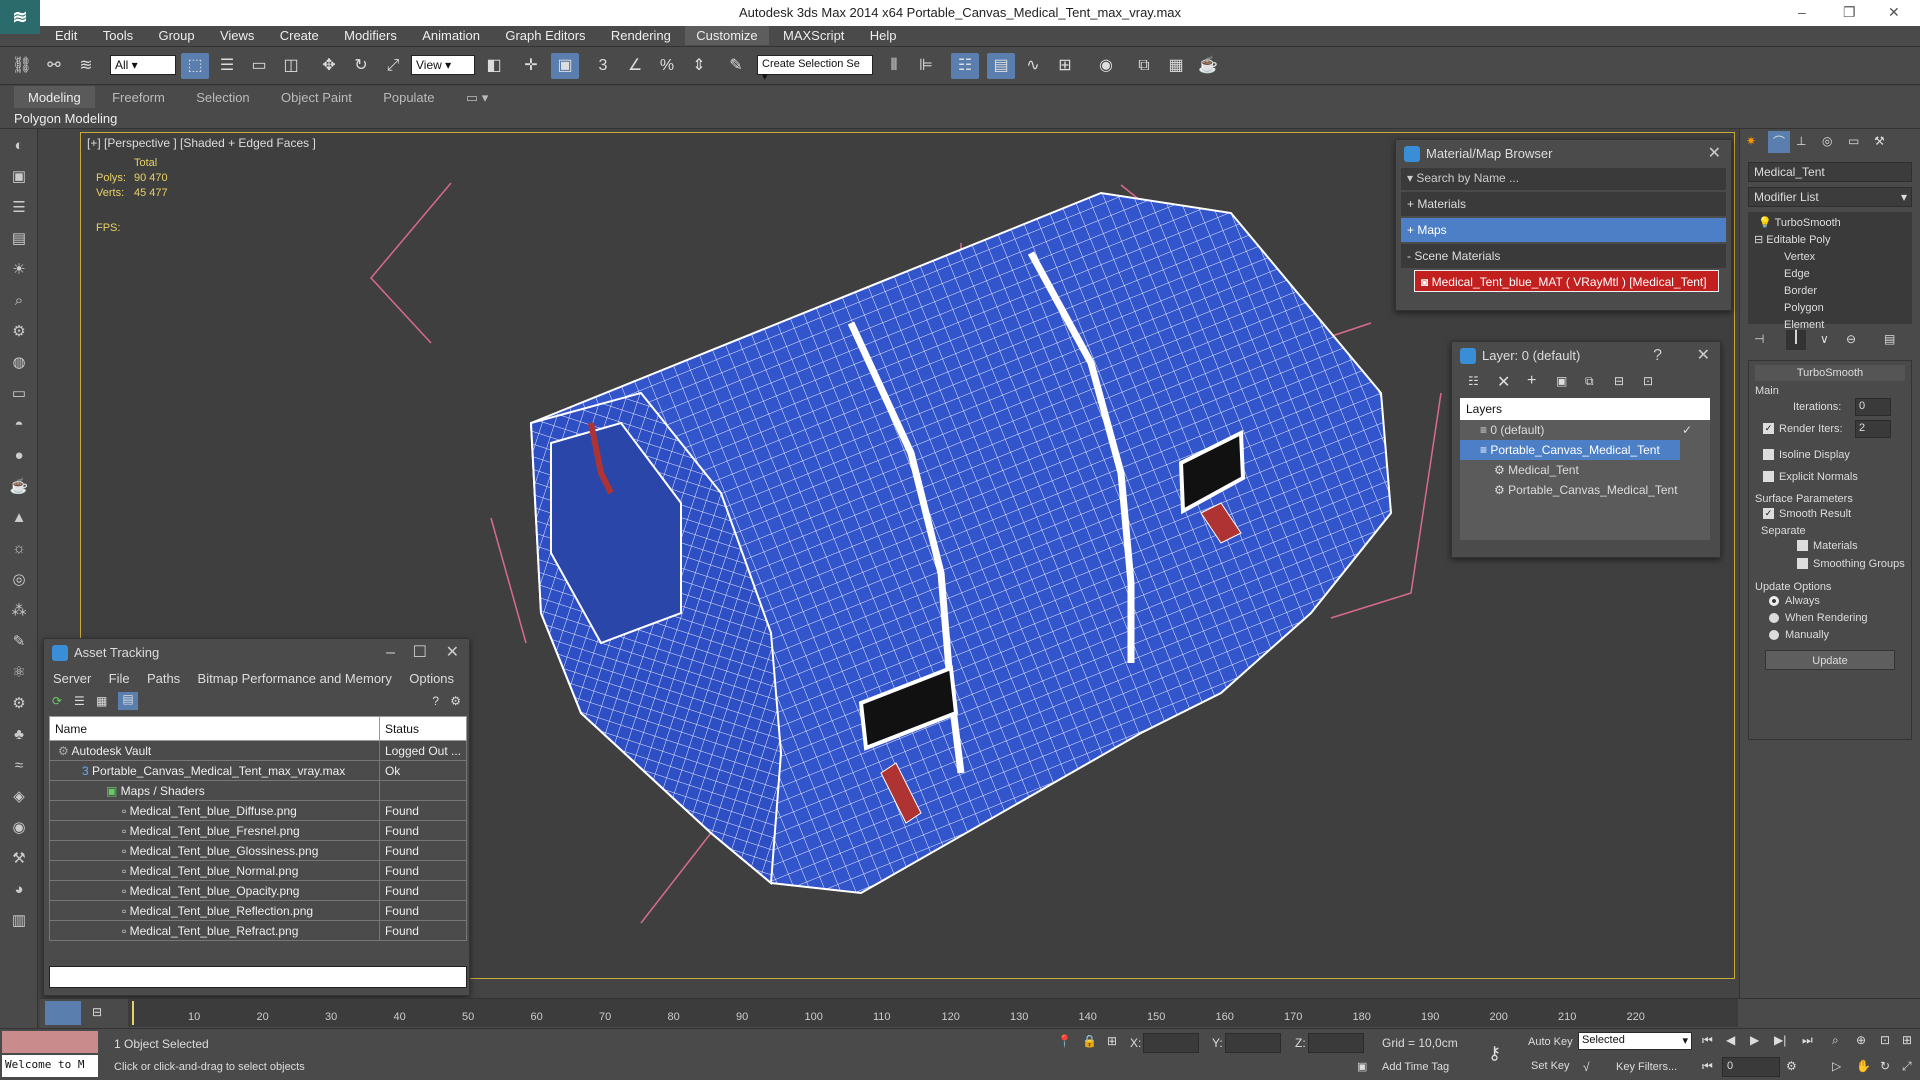 The image size is (1920, 1080). Describe the element at coordinates (1494, 1053) in the screenshot. I see `key-icon: ⚷` at that location.